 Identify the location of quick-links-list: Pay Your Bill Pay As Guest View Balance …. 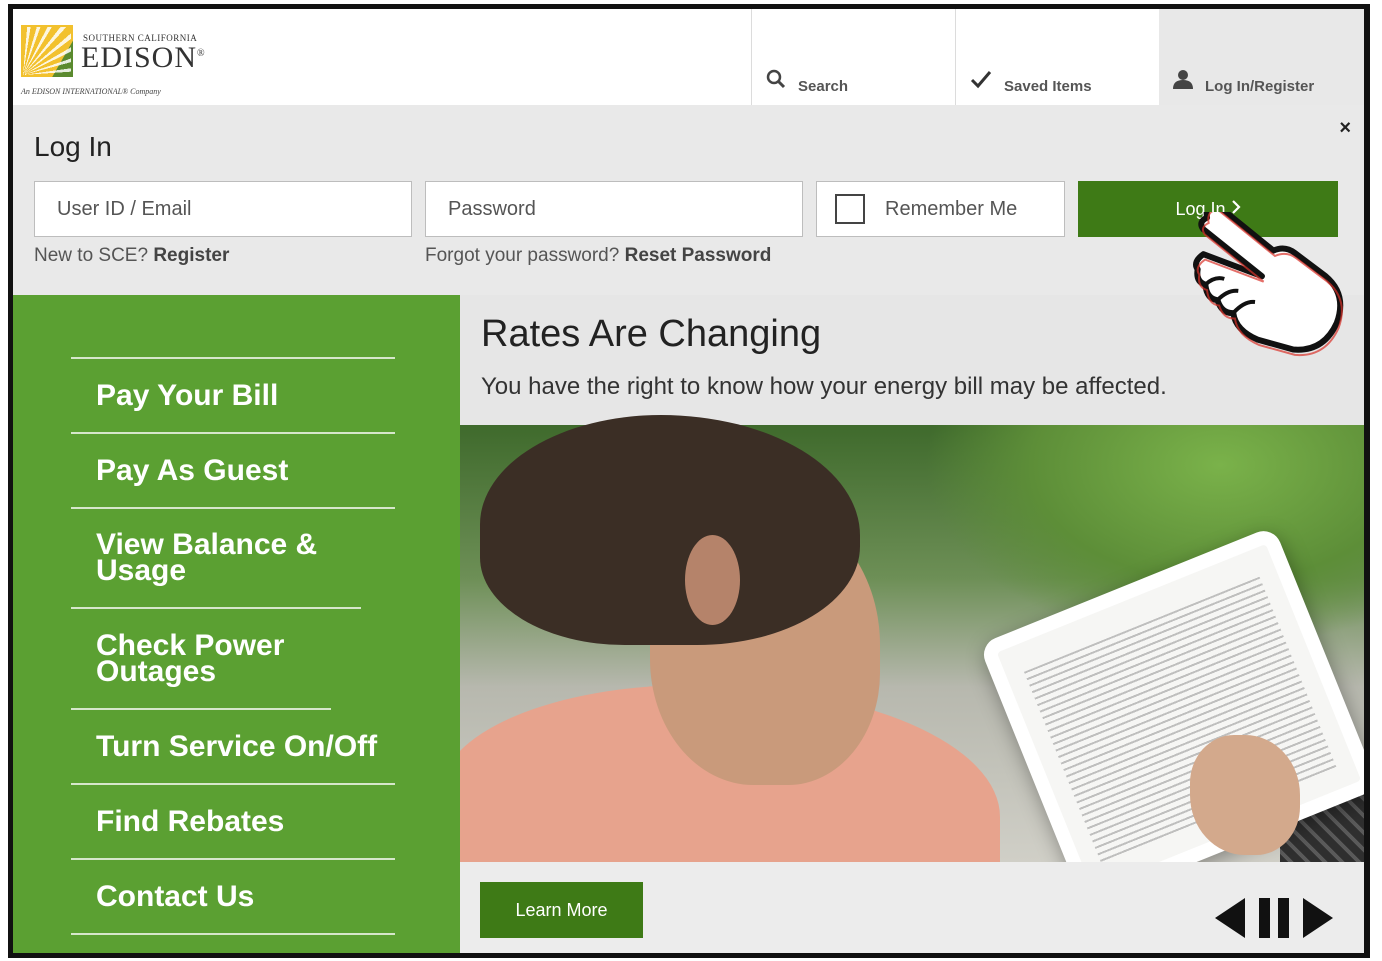
(233, 646).